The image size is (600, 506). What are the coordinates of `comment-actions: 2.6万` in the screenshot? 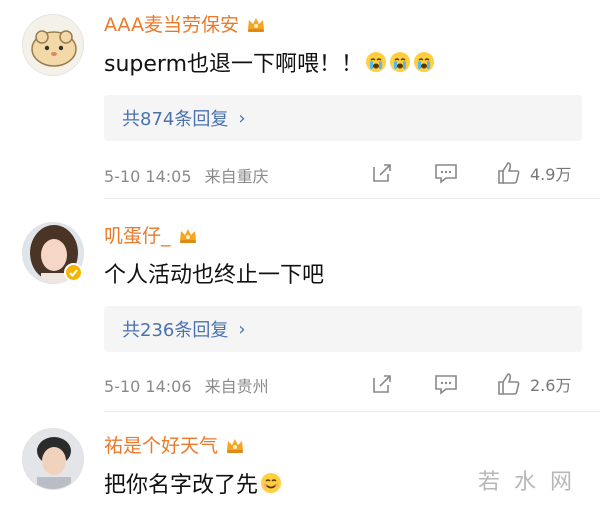 It's located at (480, 384).